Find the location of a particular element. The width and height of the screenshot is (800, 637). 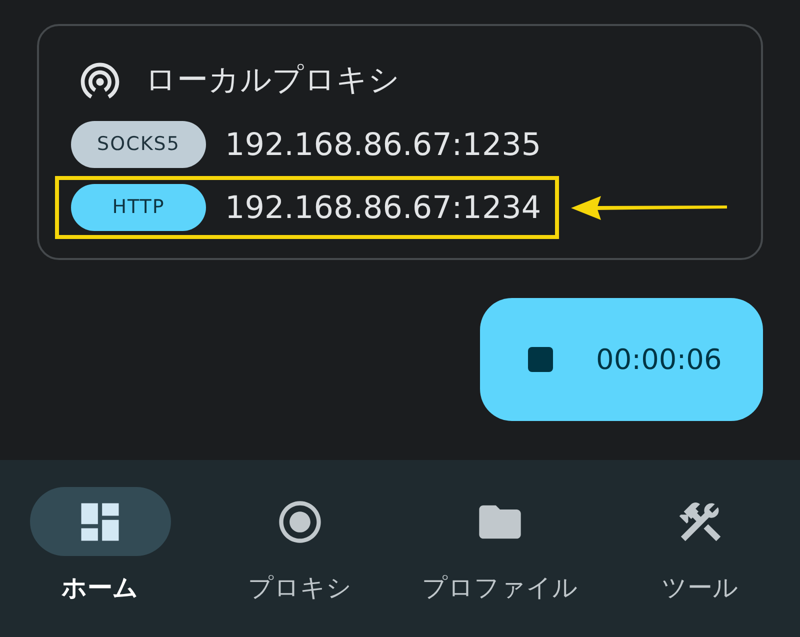

stop-timer-button: 00:00:06 is located at coordinates (621, 359).